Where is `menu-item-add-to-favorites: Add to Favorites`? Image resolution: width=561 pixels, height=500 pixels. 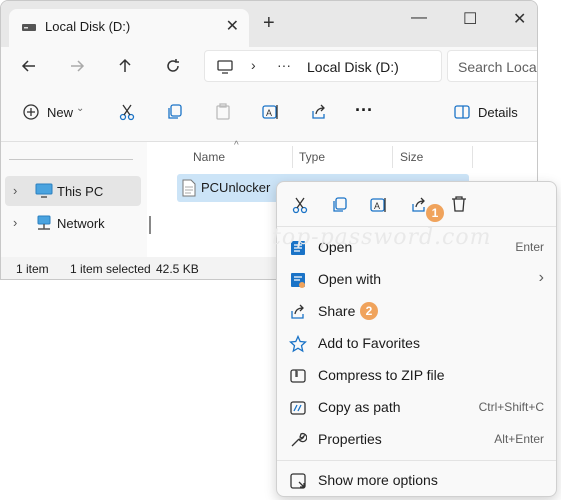
menu-item-add-to-favorites: Add to Favorites is located at coordinates (416, 343).